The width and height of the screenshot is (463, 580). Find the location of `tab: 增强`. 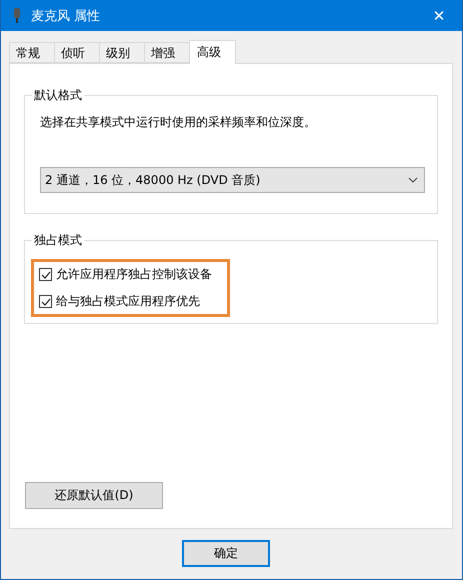

tab: 增强 is located at coordinates (167, 52).